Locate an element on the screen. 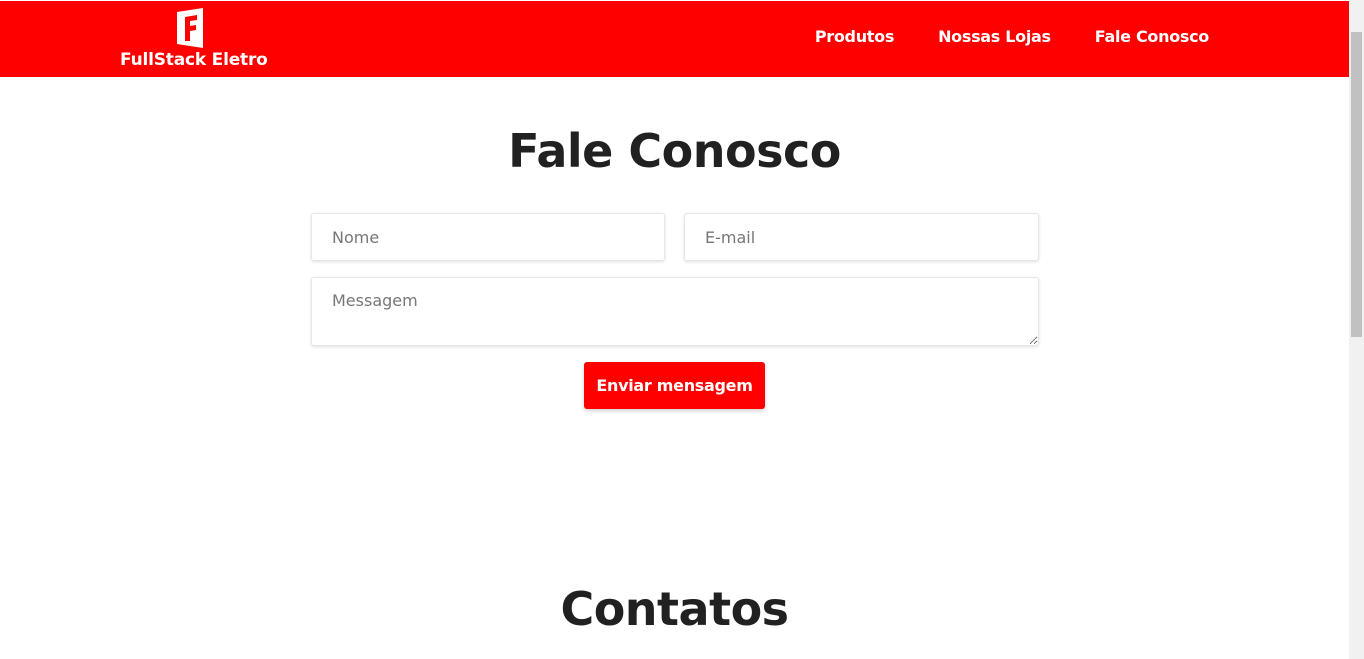 The height and width of the screenshot is (659, 1364). page-scrollbar is located at coordinates (1356, 329).